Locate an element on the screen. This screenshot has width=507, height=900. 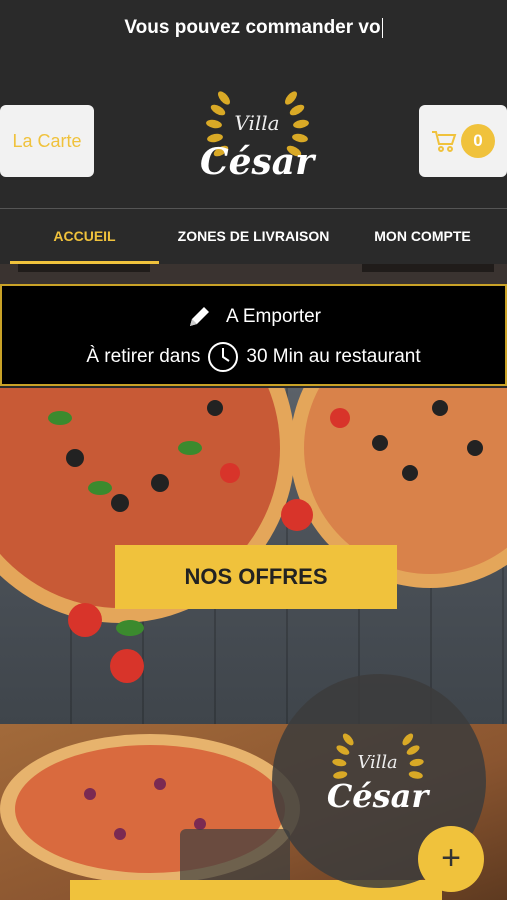
tab-accueil: ACCUEIL is located at coordinates (84, 236).